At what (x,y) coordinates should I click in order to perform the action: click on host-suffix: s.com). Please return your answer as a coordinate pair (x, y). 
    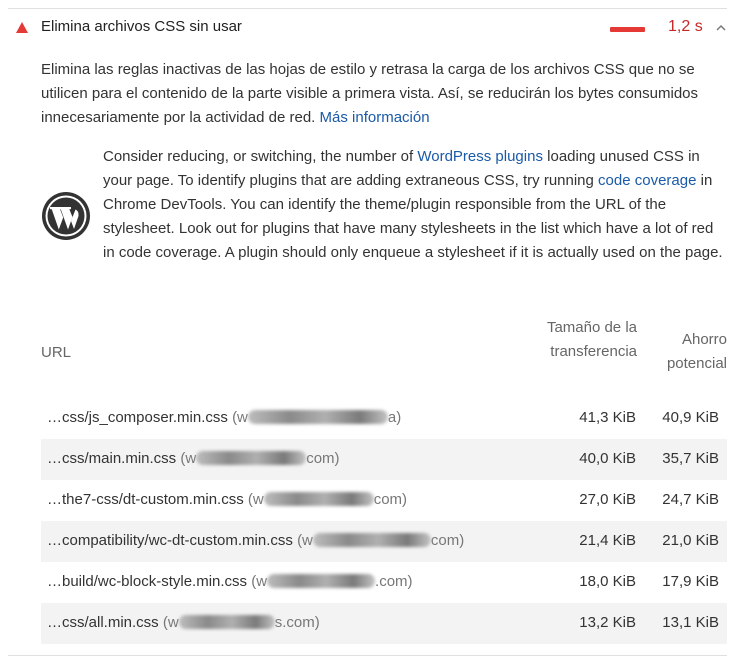
    Looking at the image, I should click on (297, 622).